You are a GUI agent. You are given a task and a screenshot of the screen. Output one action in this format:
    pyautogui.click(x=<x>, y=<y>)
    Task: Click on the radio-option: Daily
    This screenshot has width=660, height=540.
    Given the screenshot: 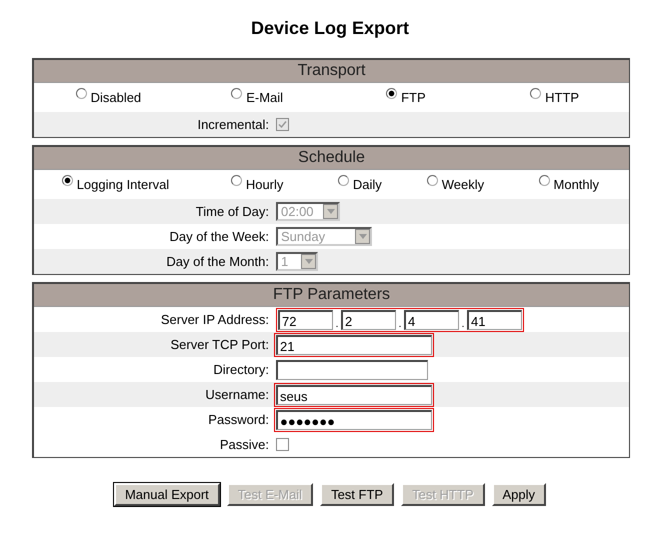 What is the action you would take?
    pyautogui.click(x=360, y=184)
    